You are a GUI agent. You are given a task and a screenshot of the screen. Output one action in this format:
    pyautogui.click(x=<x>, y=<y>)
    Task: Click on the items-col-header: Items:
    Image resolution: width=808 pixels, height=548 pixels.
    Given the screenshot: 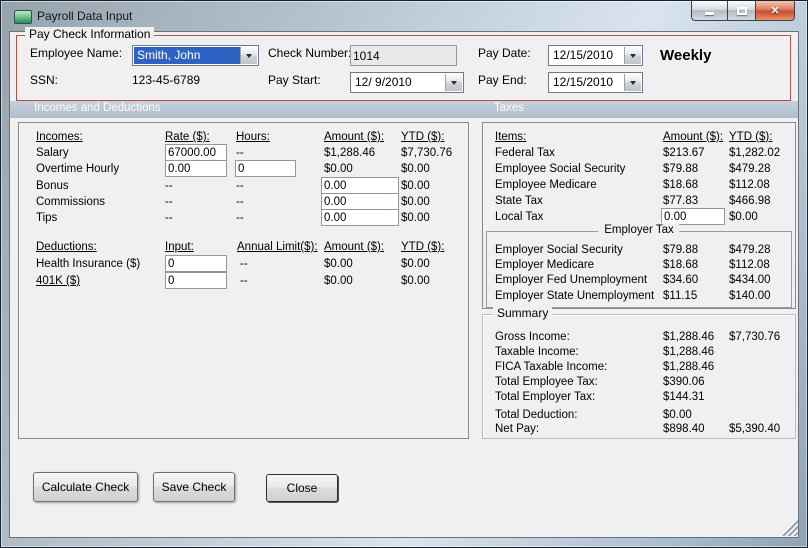 What is the action you would take?
    pyautogui.click(x=511, y=137)
    